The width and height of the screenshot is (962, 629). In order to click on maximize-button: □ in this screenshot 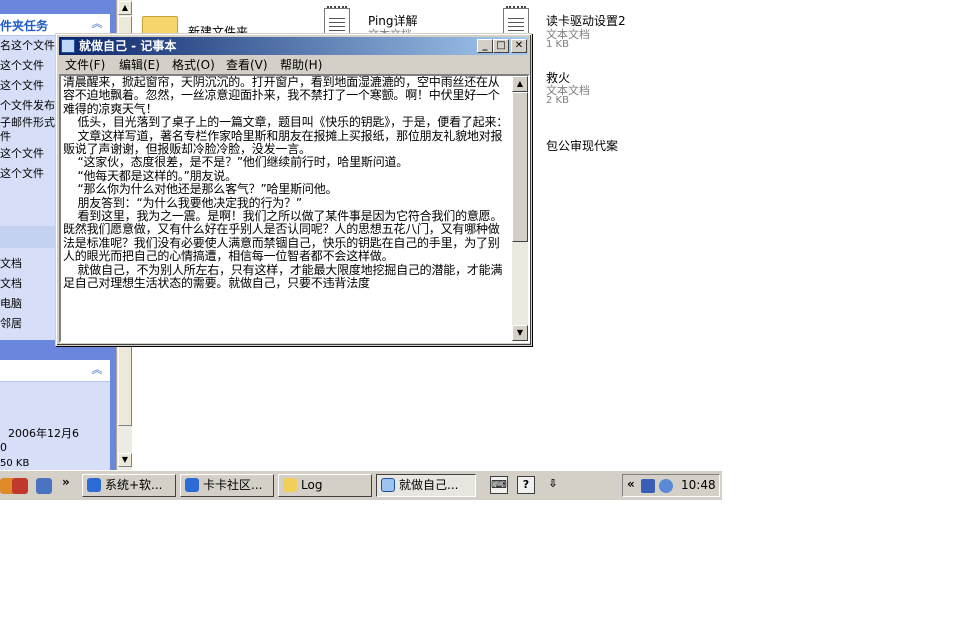, I will do `click(501, 46)`.